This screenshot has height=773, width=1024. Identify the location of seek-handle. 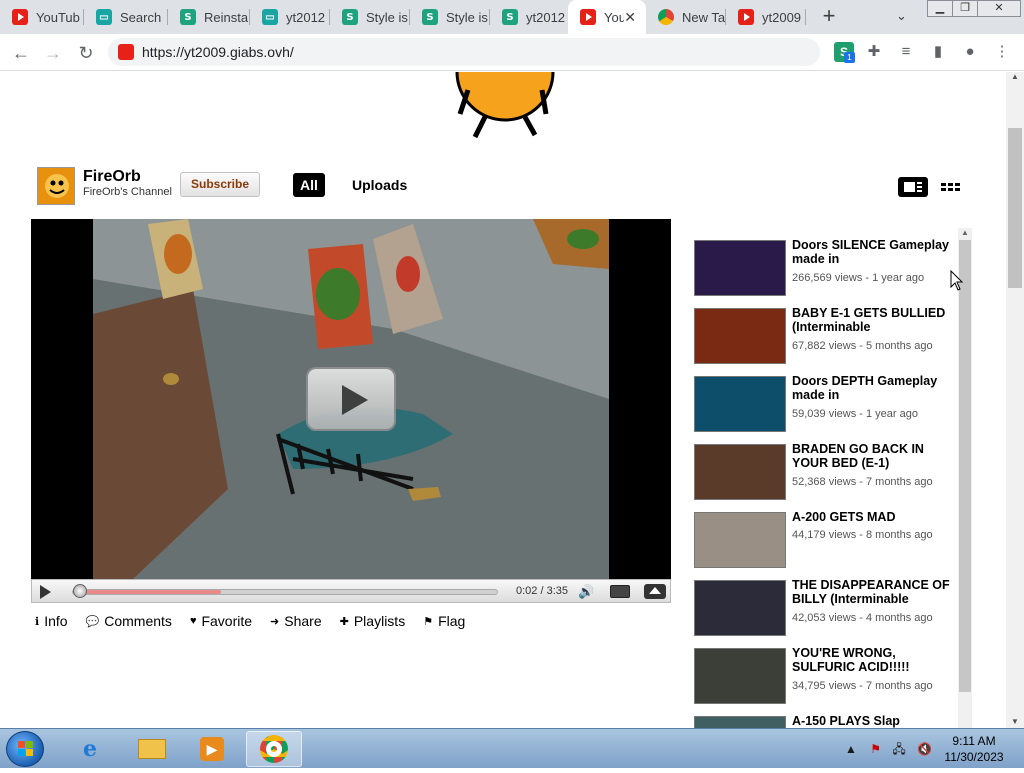
(80, 591).